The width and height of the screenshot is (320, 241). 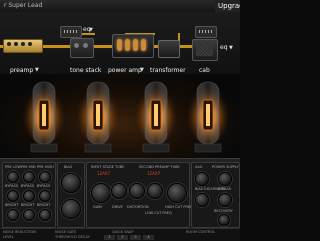 What do you see at coordinates (8, 237) in the screenshot?
I see `level-label: LEVEL` at bounding box center [8, 237].